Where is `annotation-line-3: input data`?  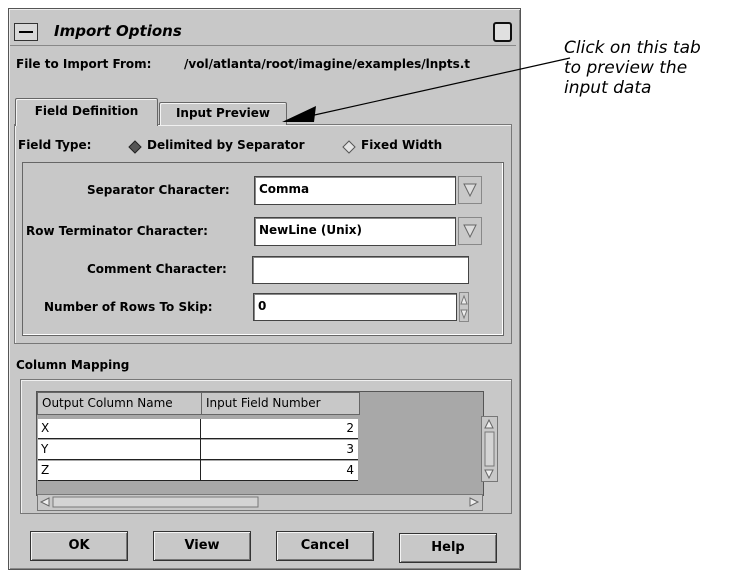 annotation-line-3: input data is located at coordinates (608, 88).